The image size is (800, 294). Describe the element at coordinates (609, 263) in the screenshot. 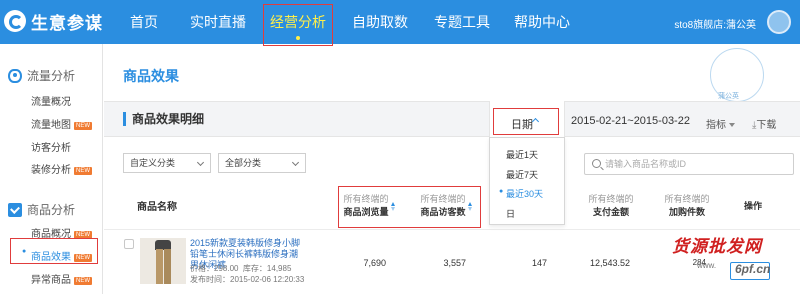

I see `cell-pay: 12,543.52` at that location.